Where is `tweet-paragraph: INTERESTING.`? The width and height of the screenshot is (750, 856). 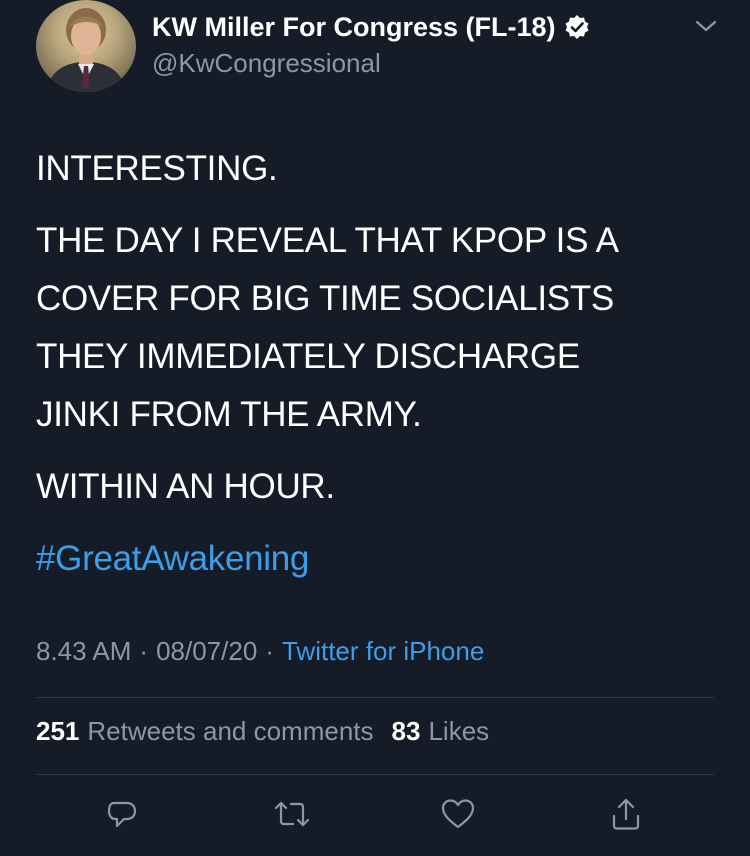 tweet-paragraph: INTERESTING. is located at coordinates (157, 168).